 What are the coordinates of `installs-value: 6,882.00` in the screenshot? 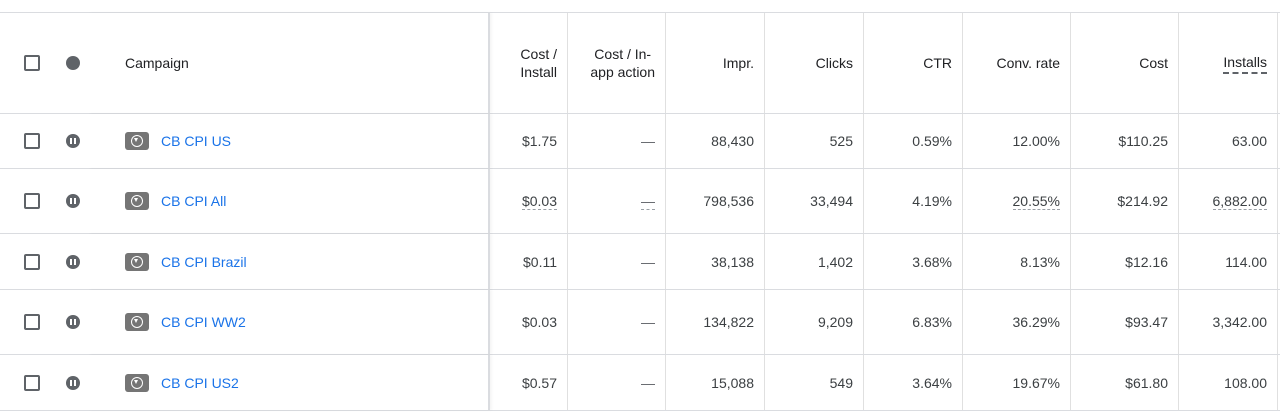 It's located at (1239, 201).